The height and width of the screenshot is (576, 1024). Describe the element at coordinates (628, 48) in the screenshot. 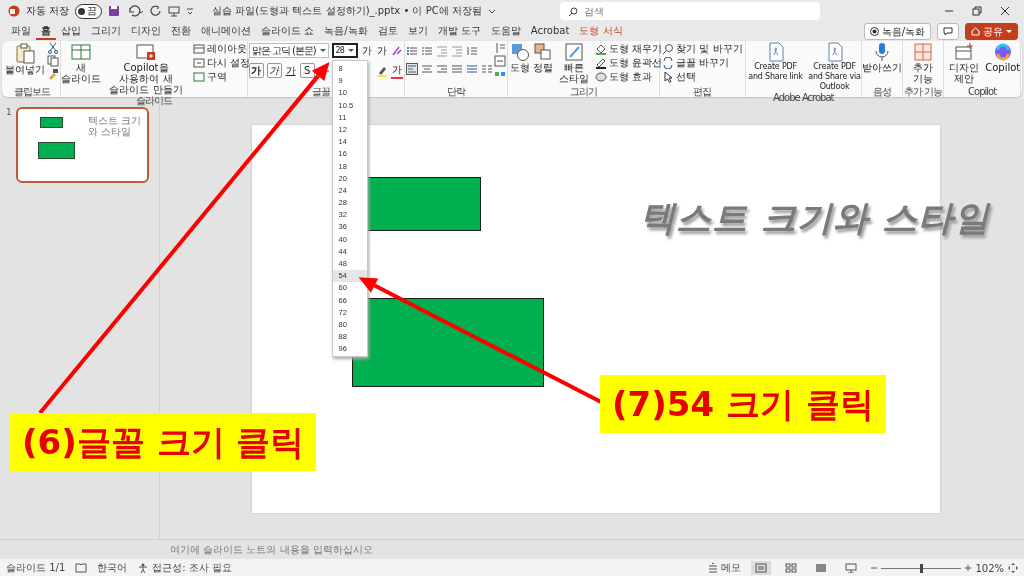

I see `shape-fill-button: 도형 채우기` at that location.